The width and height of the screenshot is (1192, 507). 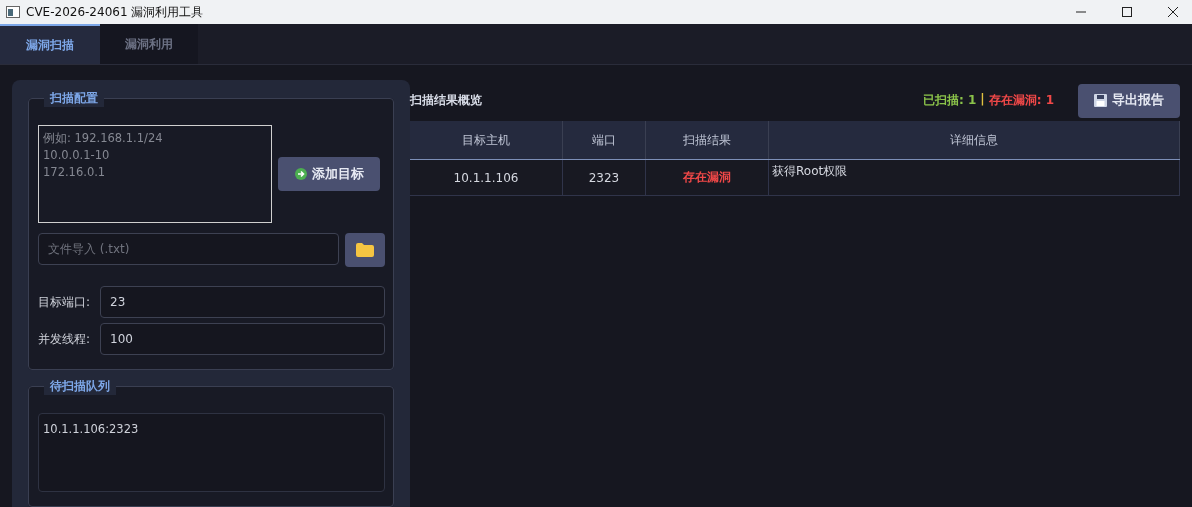 I want to click on close-icon, so click(x=1173, y=12).